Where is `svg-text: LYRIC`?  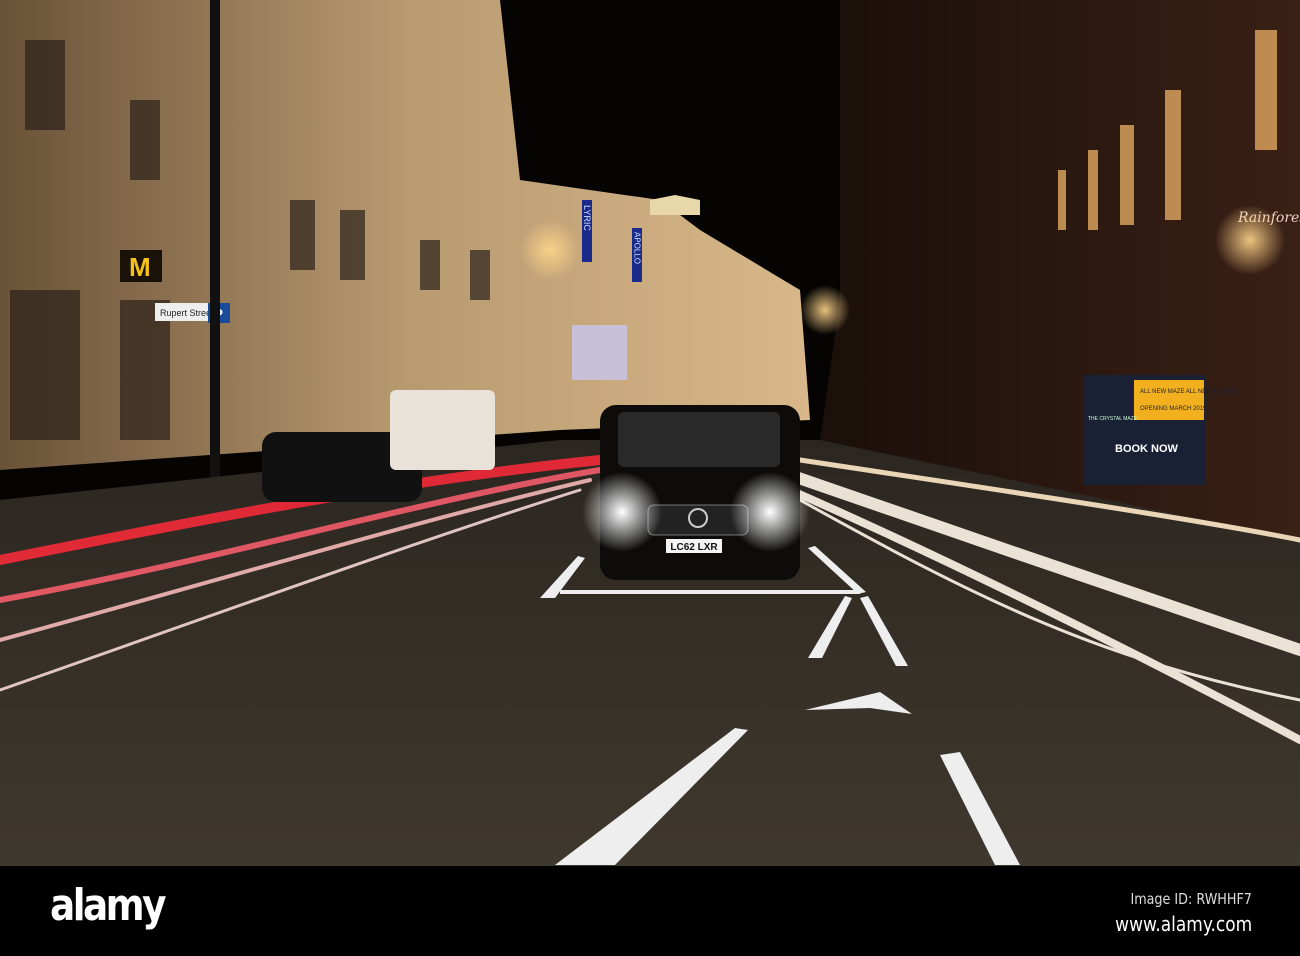
svg-text: LYRIC is located at coordinates (587, 218).